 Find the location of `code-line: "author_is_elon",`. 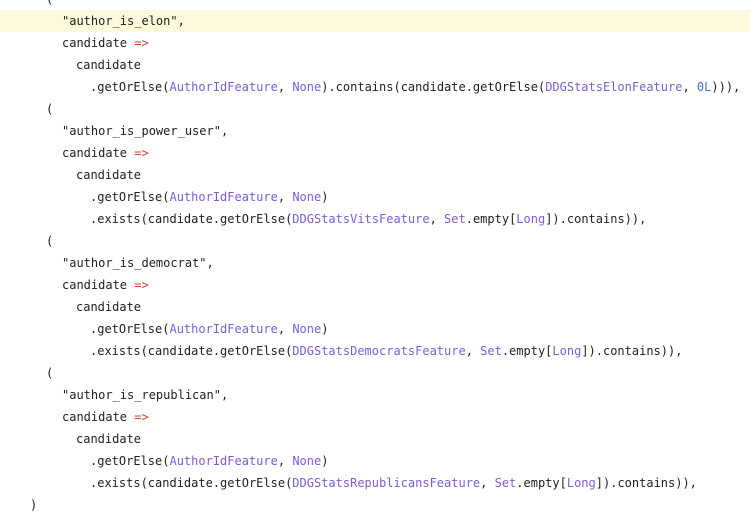

code-line: "author_is_elon", is located at coordinates (375, 21).